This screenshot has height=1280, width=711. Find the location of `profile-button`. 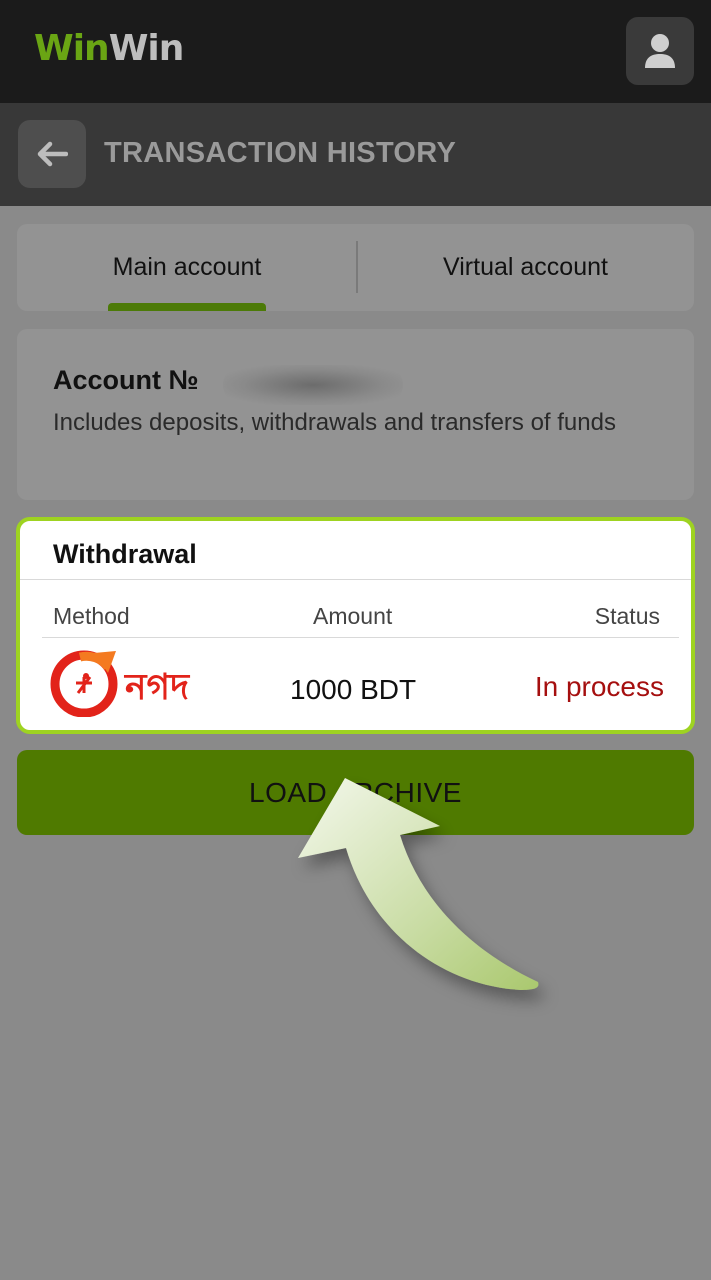

profile-button is located at coordinates (660, 51).